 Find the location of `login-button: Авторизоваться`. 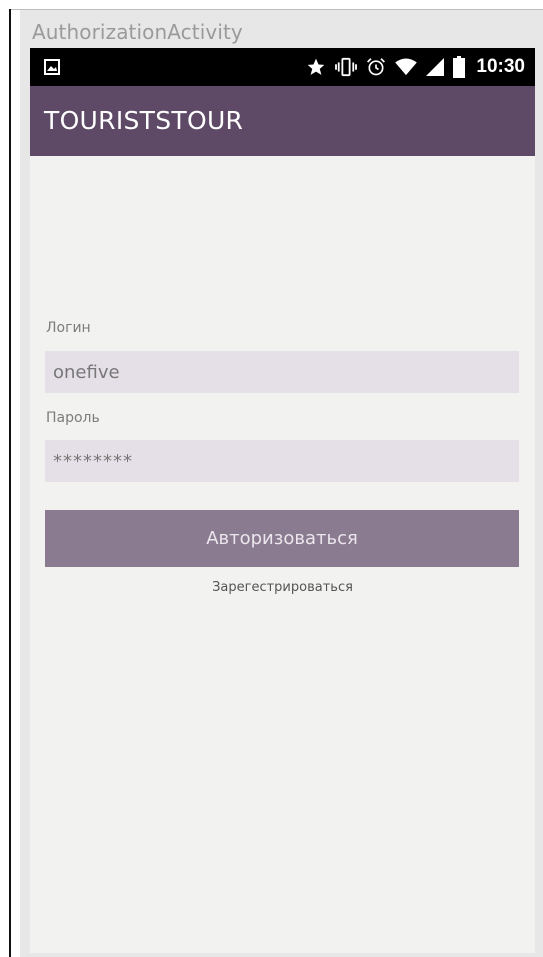

login-button: Авторизоваться is located at coordinates (282, 538).